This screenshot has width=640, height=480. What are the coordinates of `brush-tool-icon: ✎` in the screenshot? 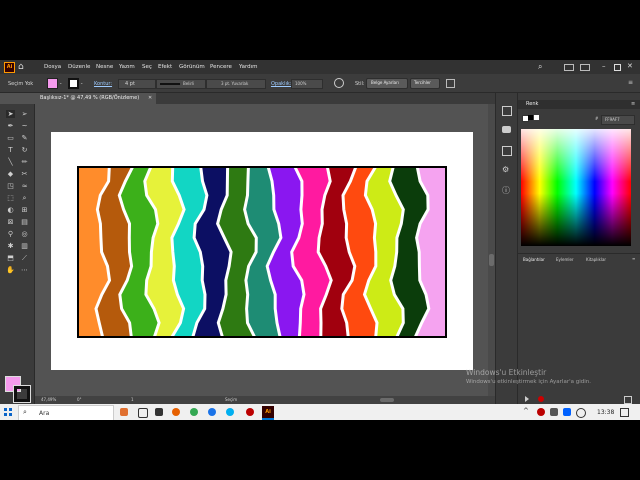 It's located at (24, 138).